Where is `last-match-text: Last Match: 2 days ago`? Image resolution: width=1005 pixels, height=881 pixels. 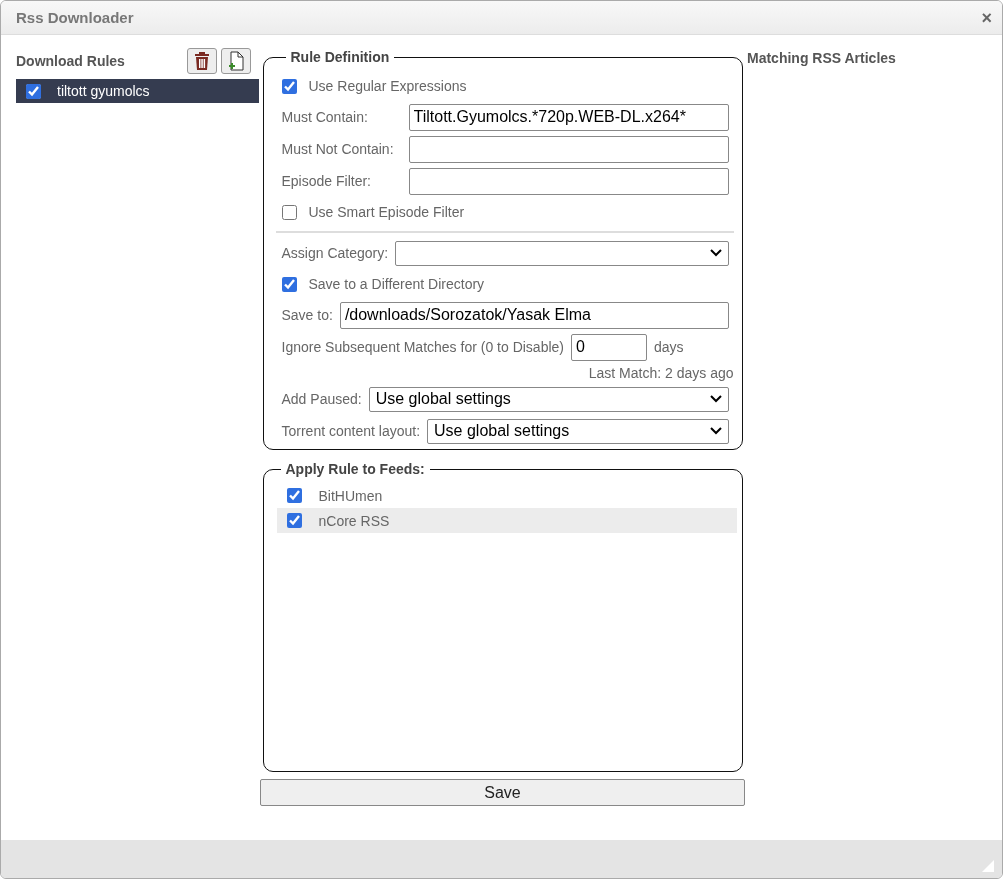 last-match-text: Last Match: 2 days ago is located at coordinates (661, 373).